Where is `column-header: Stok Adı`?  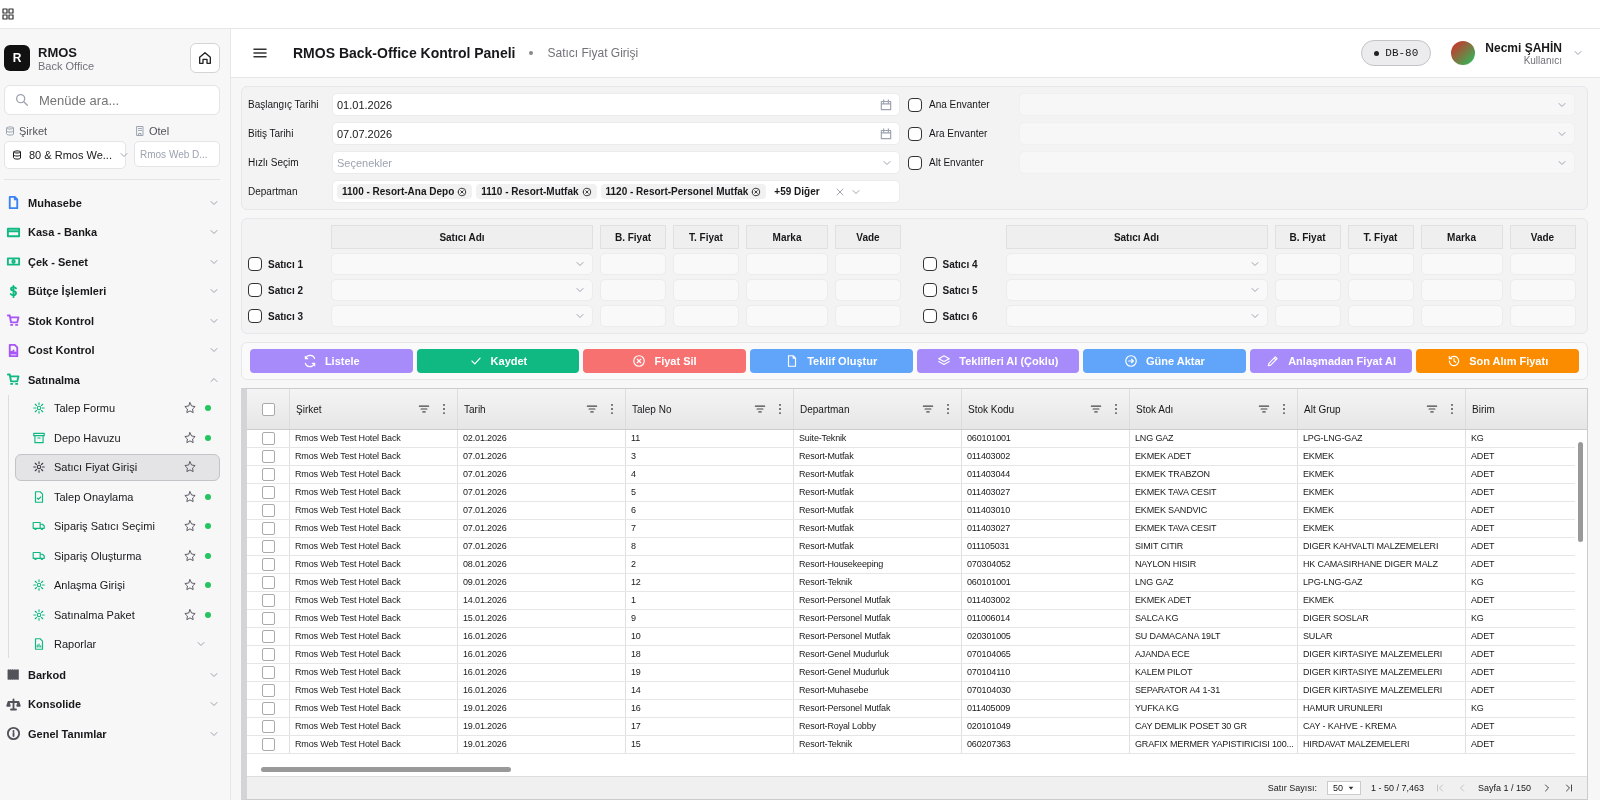
column-header: Stok Adı is located at coordinates (1214, 409).